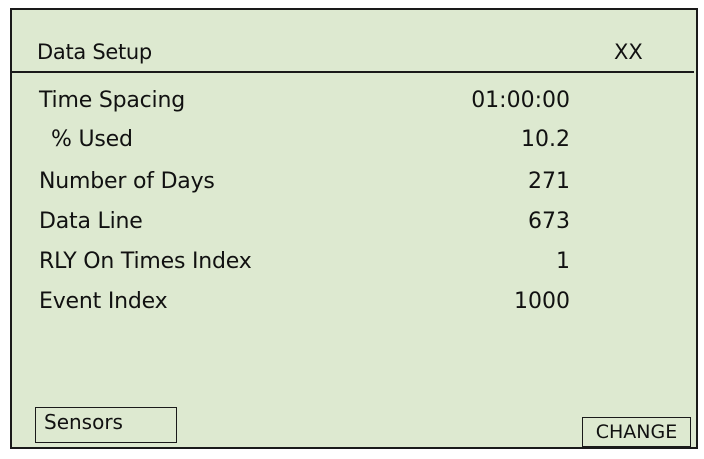 The height and width of the screenshot is (459, 704). What do you see at coordinates (94, 52) in the screenshot?
I see `page-title: Data Setup` at bounding box center [94, 52].